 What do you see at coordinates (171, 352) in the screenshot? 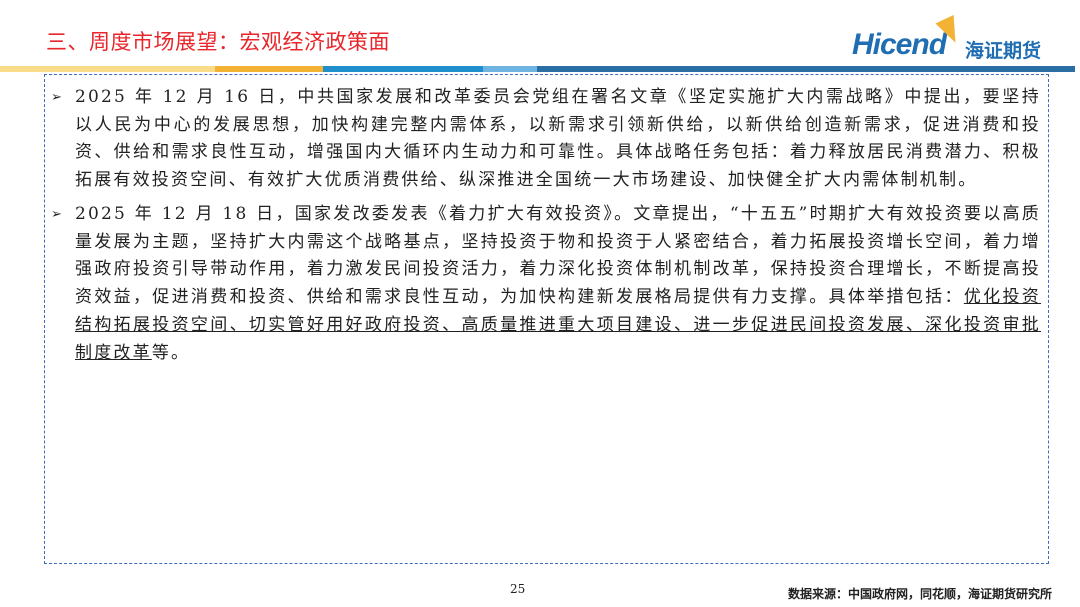
I see `item-tail-text: 等。` at bounding box center [171, 352].